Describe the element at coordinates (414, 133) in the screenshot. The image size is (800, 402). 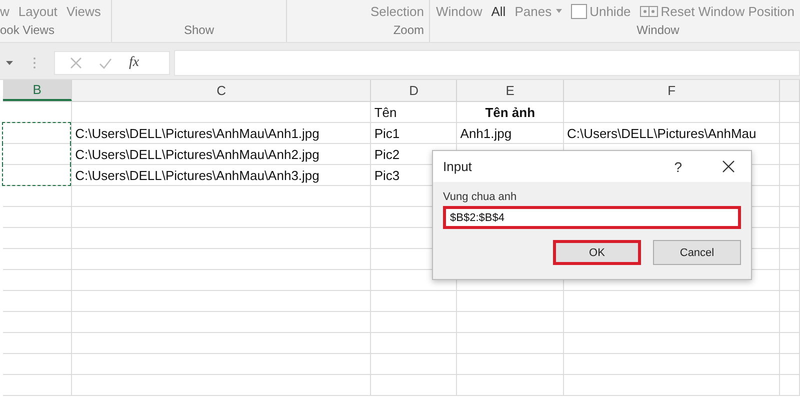
I see `table-cell: Pic1` at that location.